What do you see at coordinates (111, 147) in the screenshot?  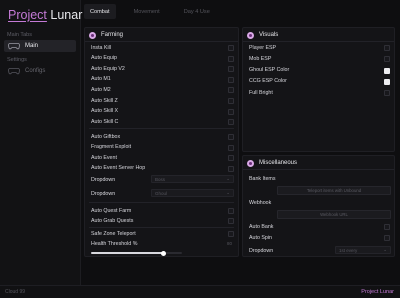 I see `toggle-row: Fragment Exploit` at bounding box center [111, 147].